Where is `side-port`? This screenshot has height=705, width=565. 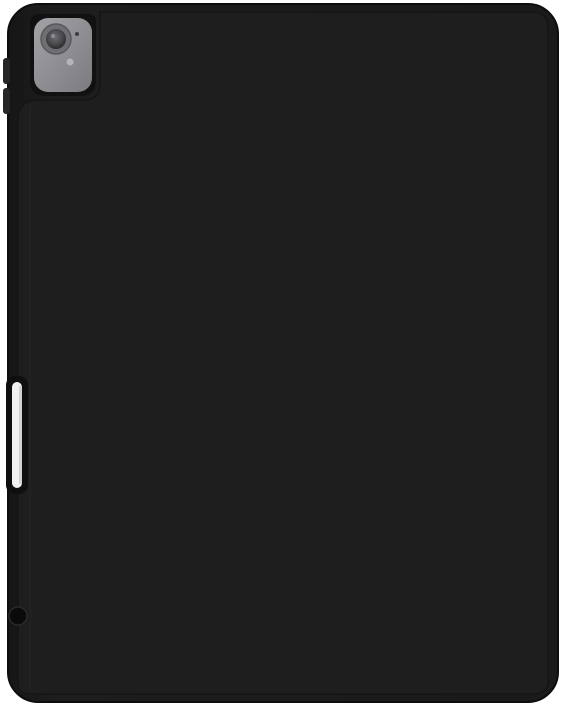 side-port is located at coordinates (18, 616).